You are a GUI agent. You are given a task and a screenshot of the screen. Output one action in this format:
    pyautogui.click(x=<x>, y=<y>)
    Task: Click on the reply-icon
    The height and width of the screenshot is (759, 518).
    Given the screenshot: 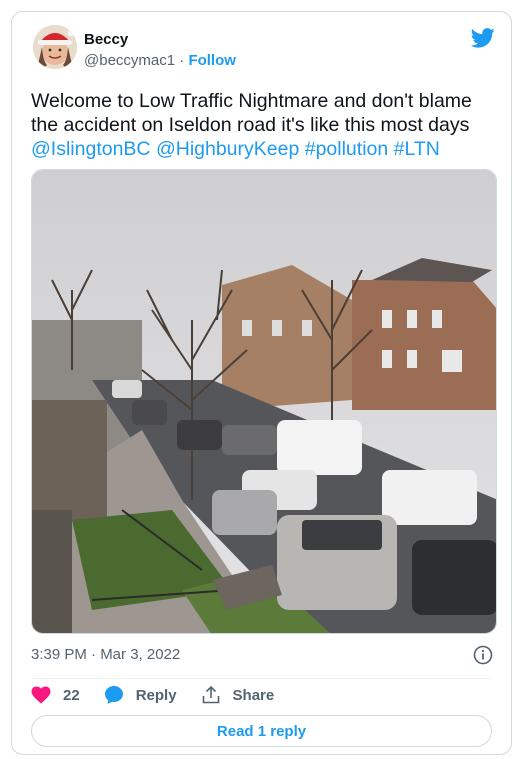 What is the action you would take?
    pyautogui.click(x=113, y=695)
    